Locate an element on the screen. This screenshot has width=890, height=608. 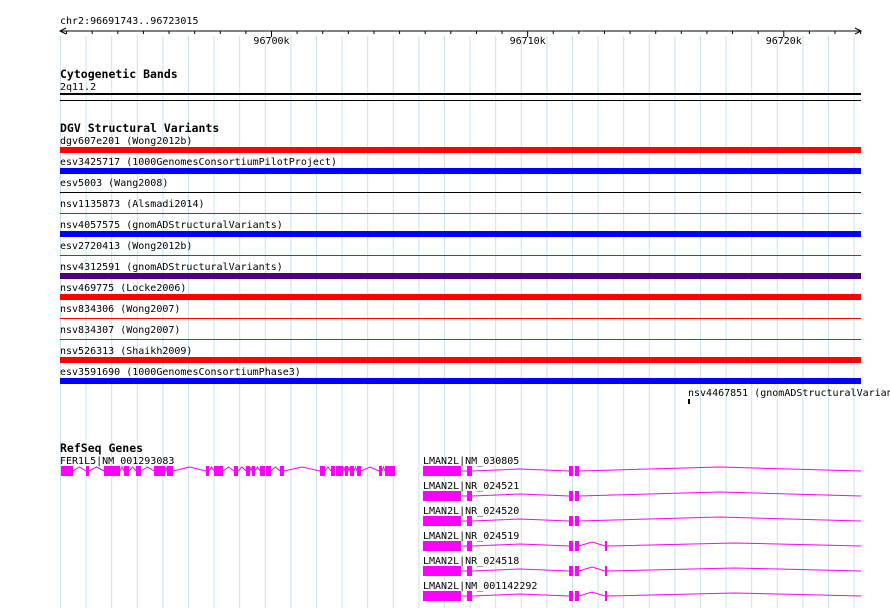
dgv-feature: dgv607e201 (Wong2012b) is located at coordinates (460, 144).